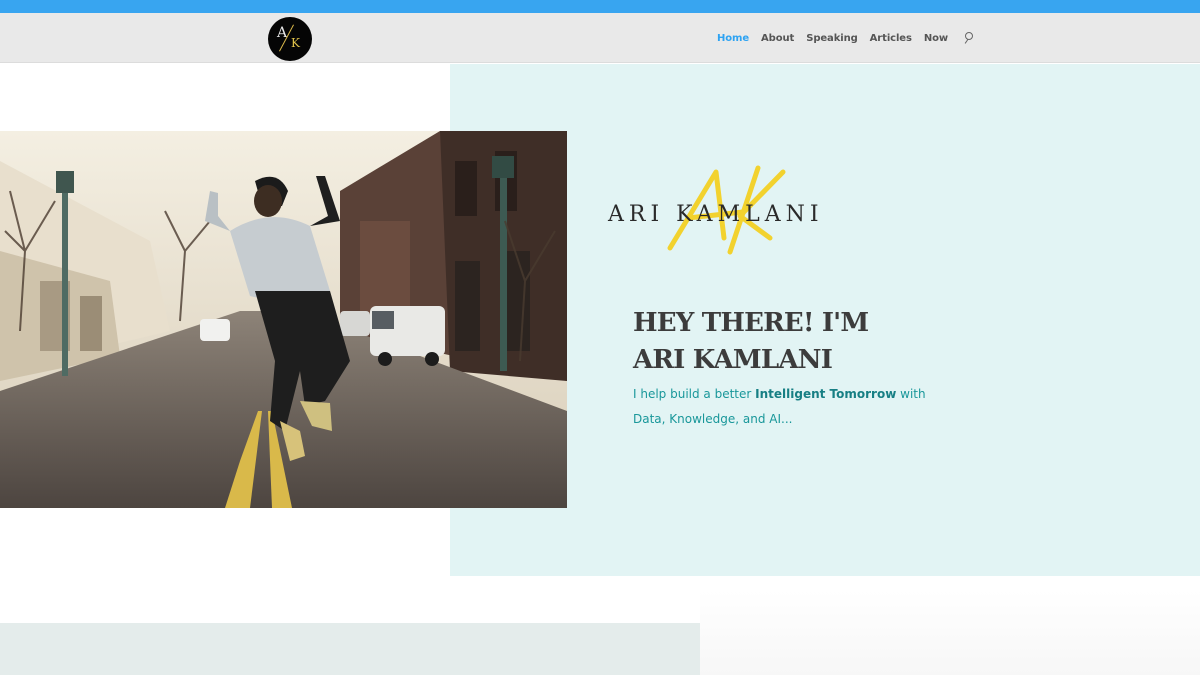 The width and height of the screenshot is (1200, 675). Describe the element at coordinates (733, 38) in the screenshot. I see `nav-item-home: Home` at that location.